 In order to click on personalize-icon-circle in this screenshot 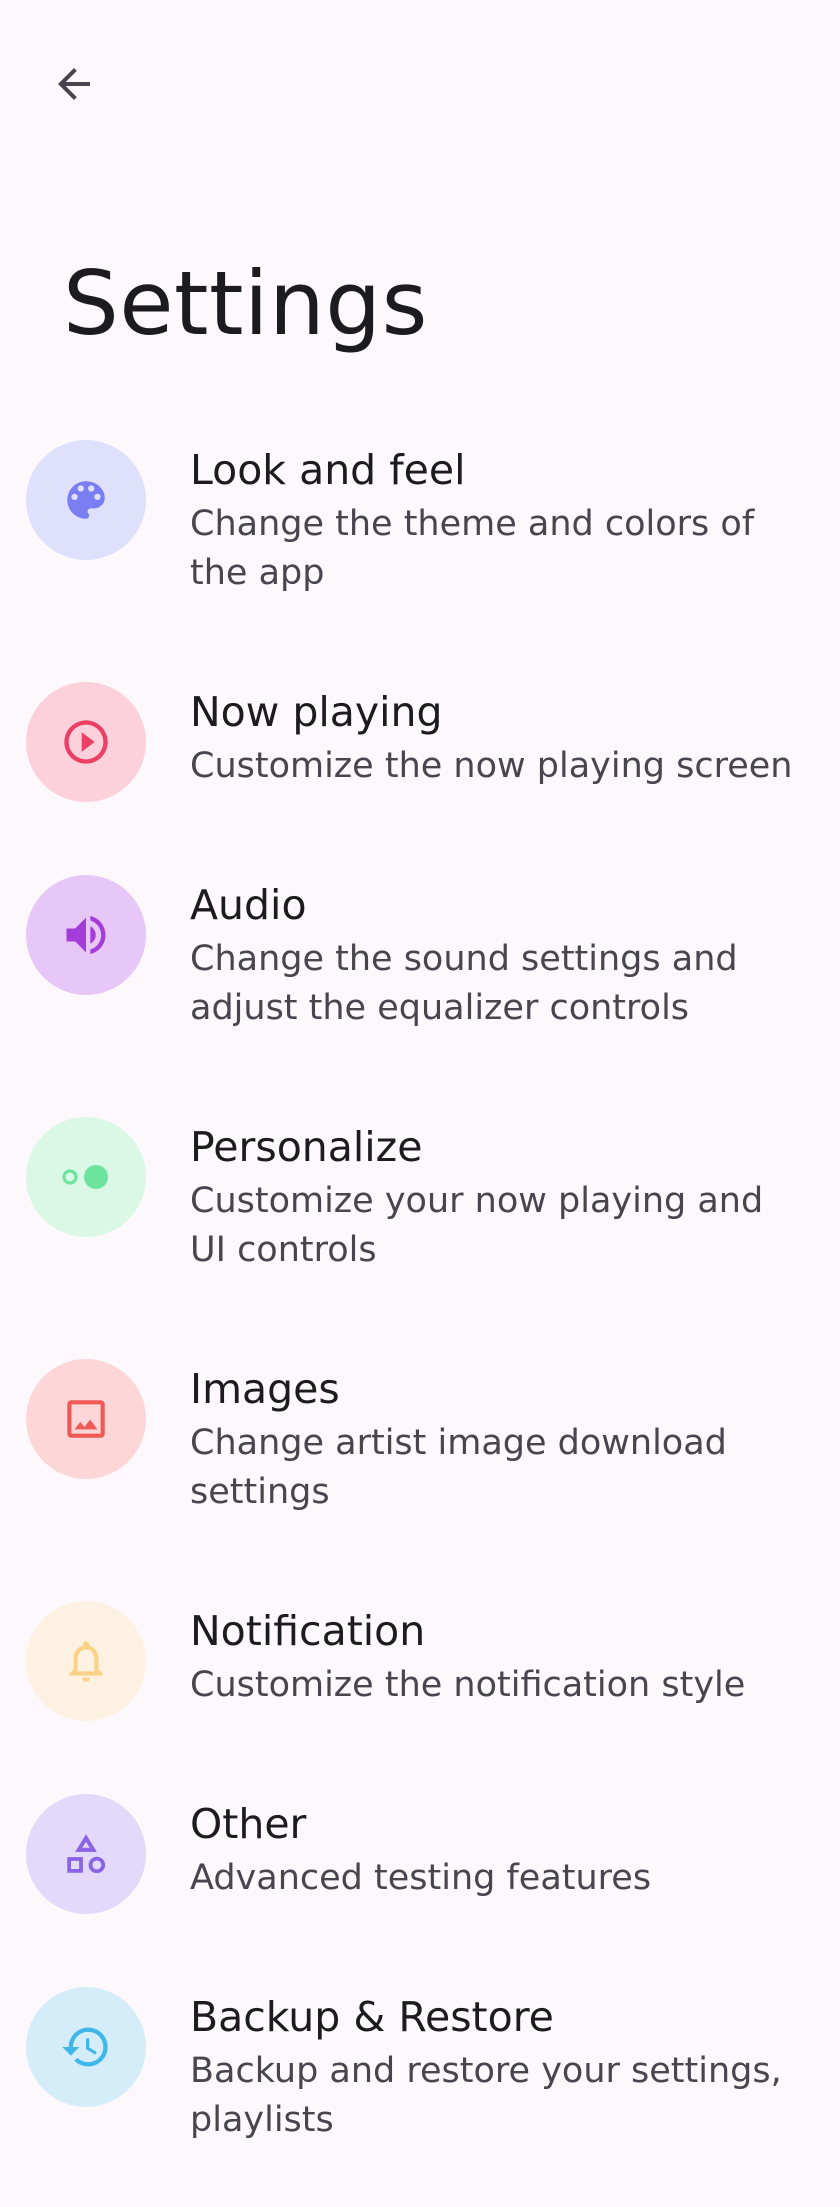, I will do `click(86, 1177)`.